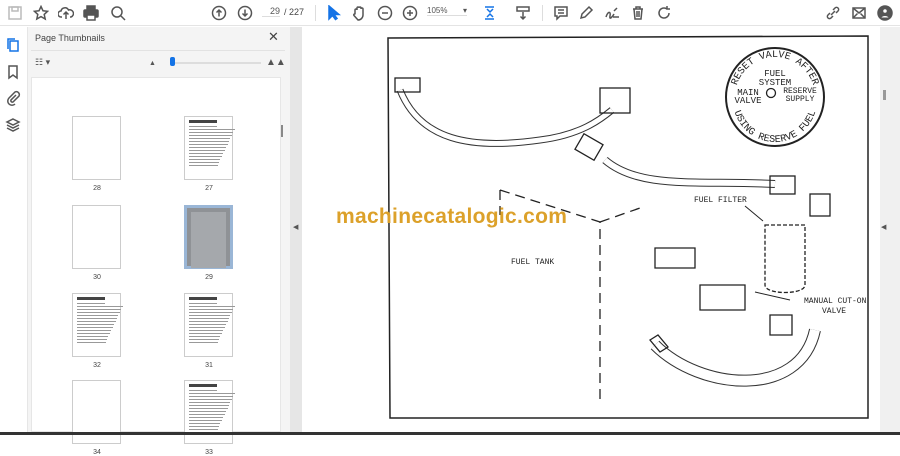  What do you see at coordinates (437, 10) in the screenshot?
I see `zoom-level-value: 105%` at bounding box center [437, 10].